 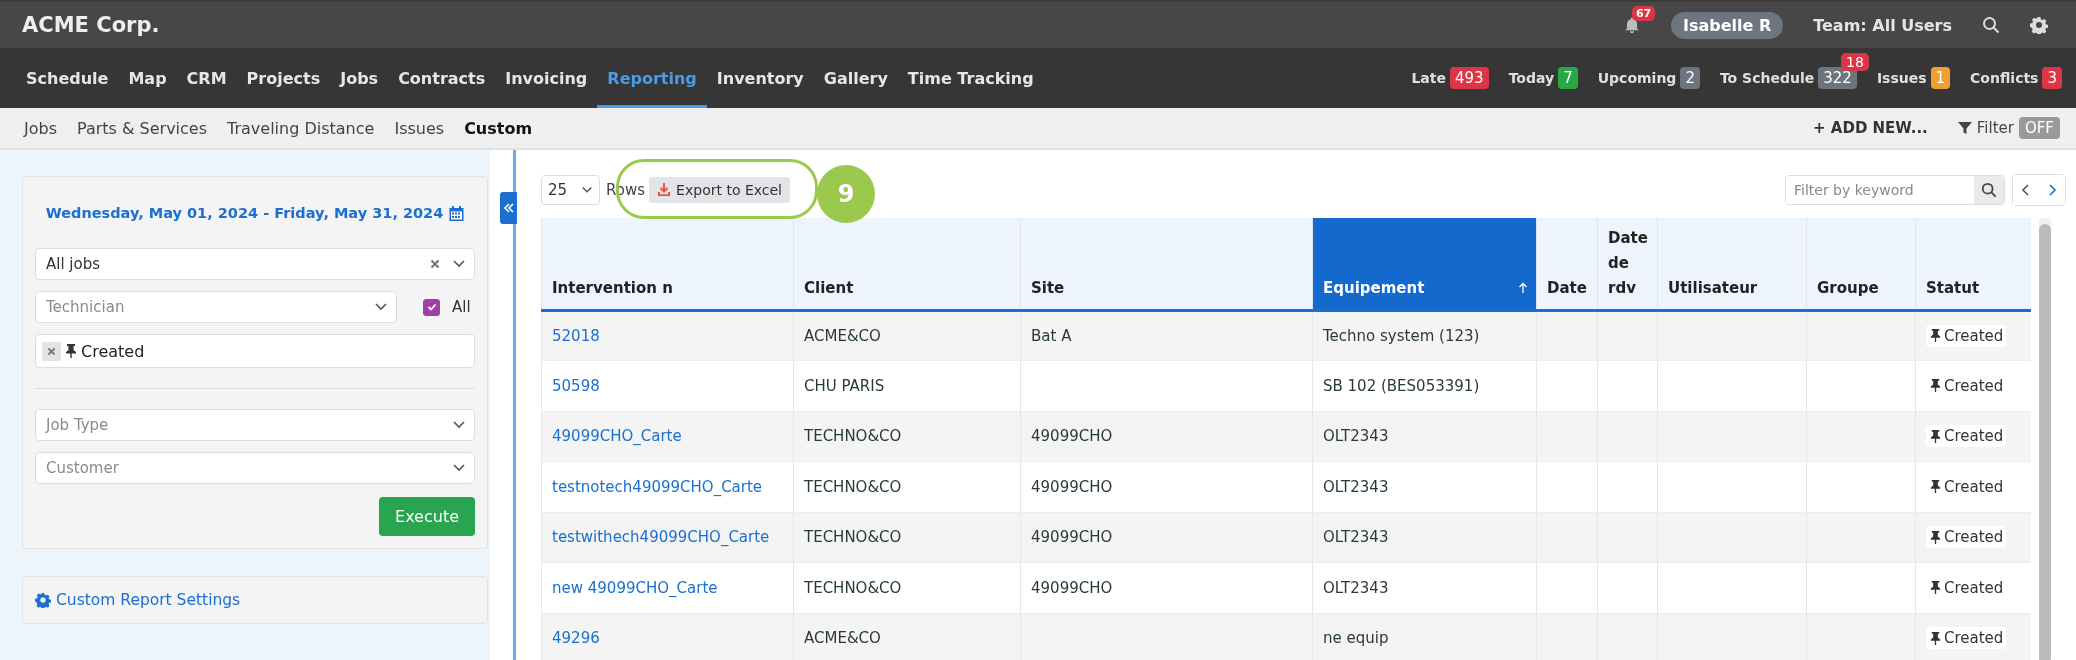 I want to click on nav-tab: CRM, so click(x=206, y=78).